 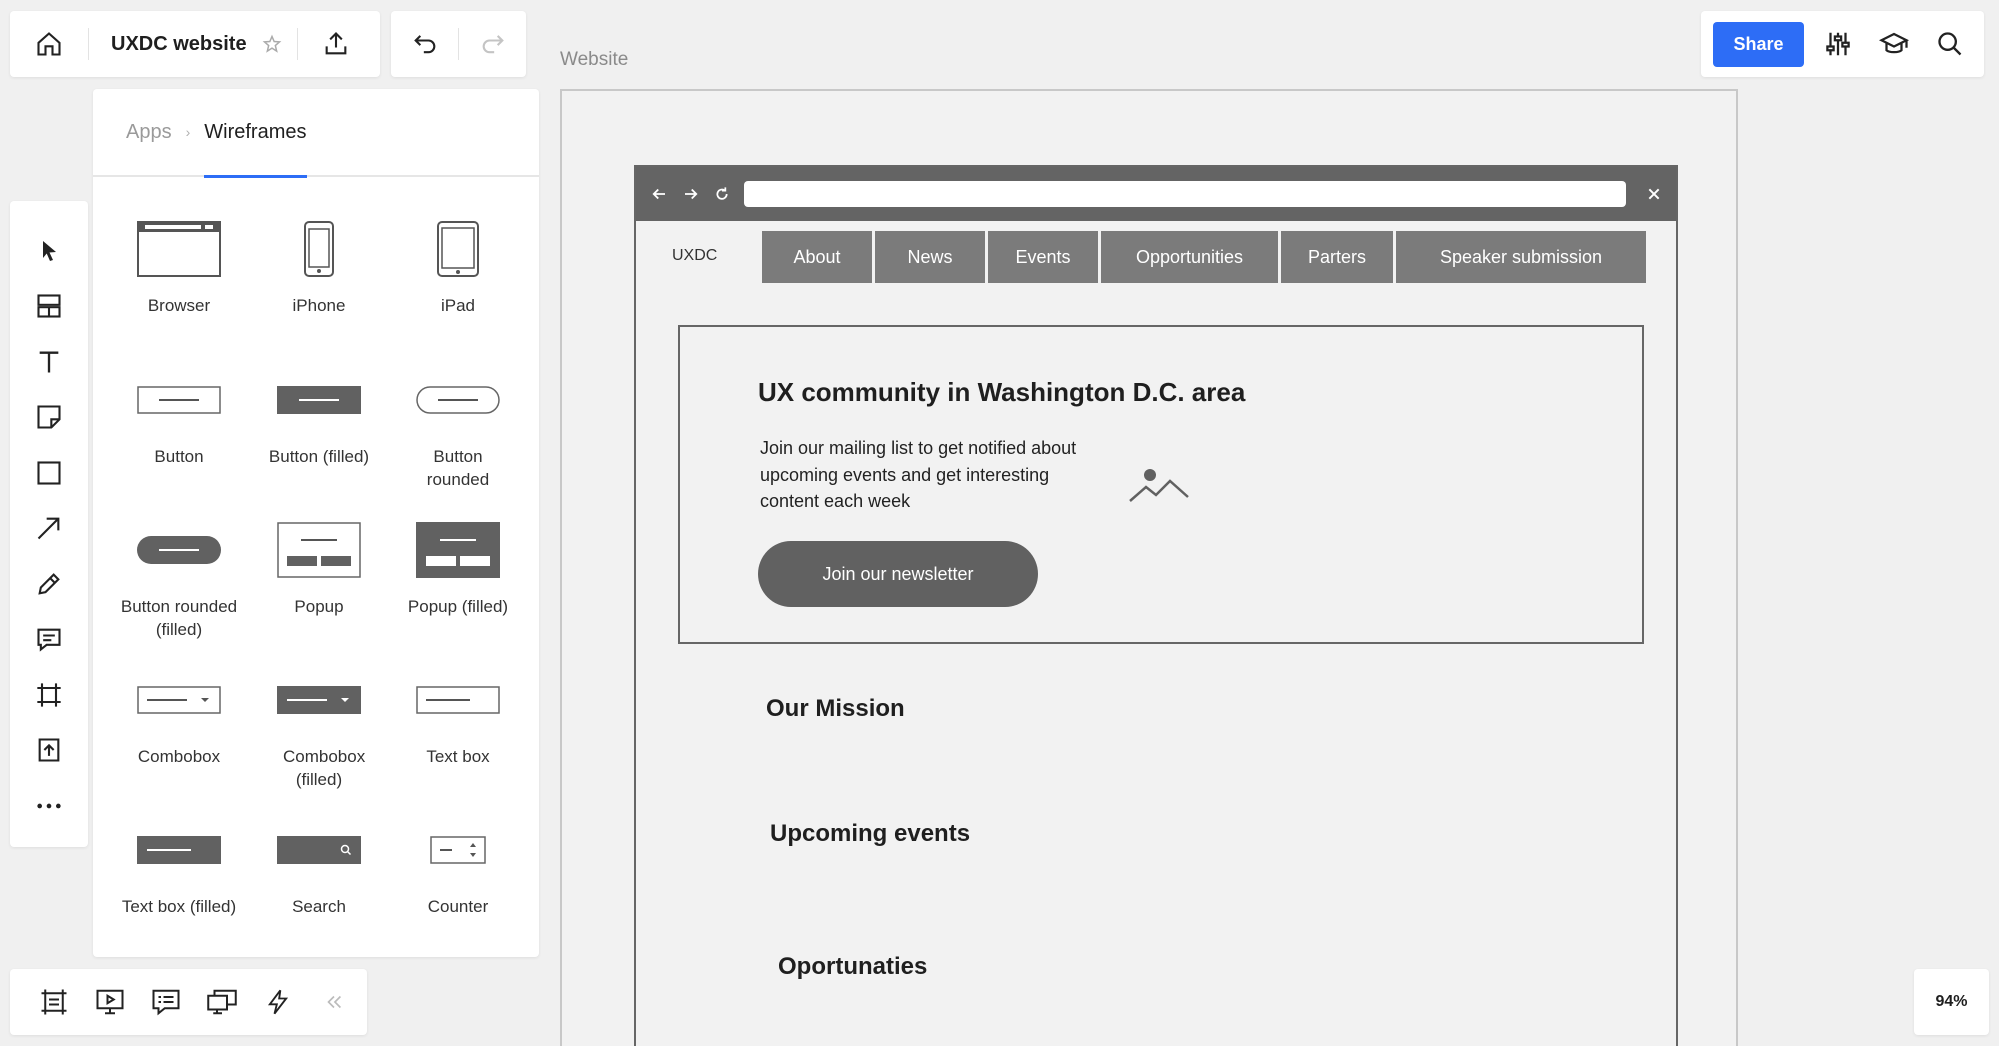 I want to click on section-our-mission: Our Mission, so click(x=835, y=708).